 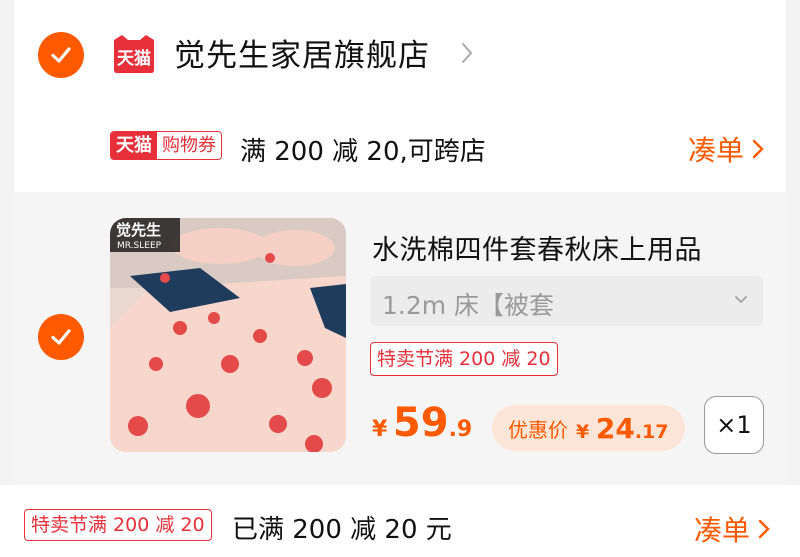 I want to click on product-image: 觉先生 MR.SLEEP, so click(x=228, y=335).